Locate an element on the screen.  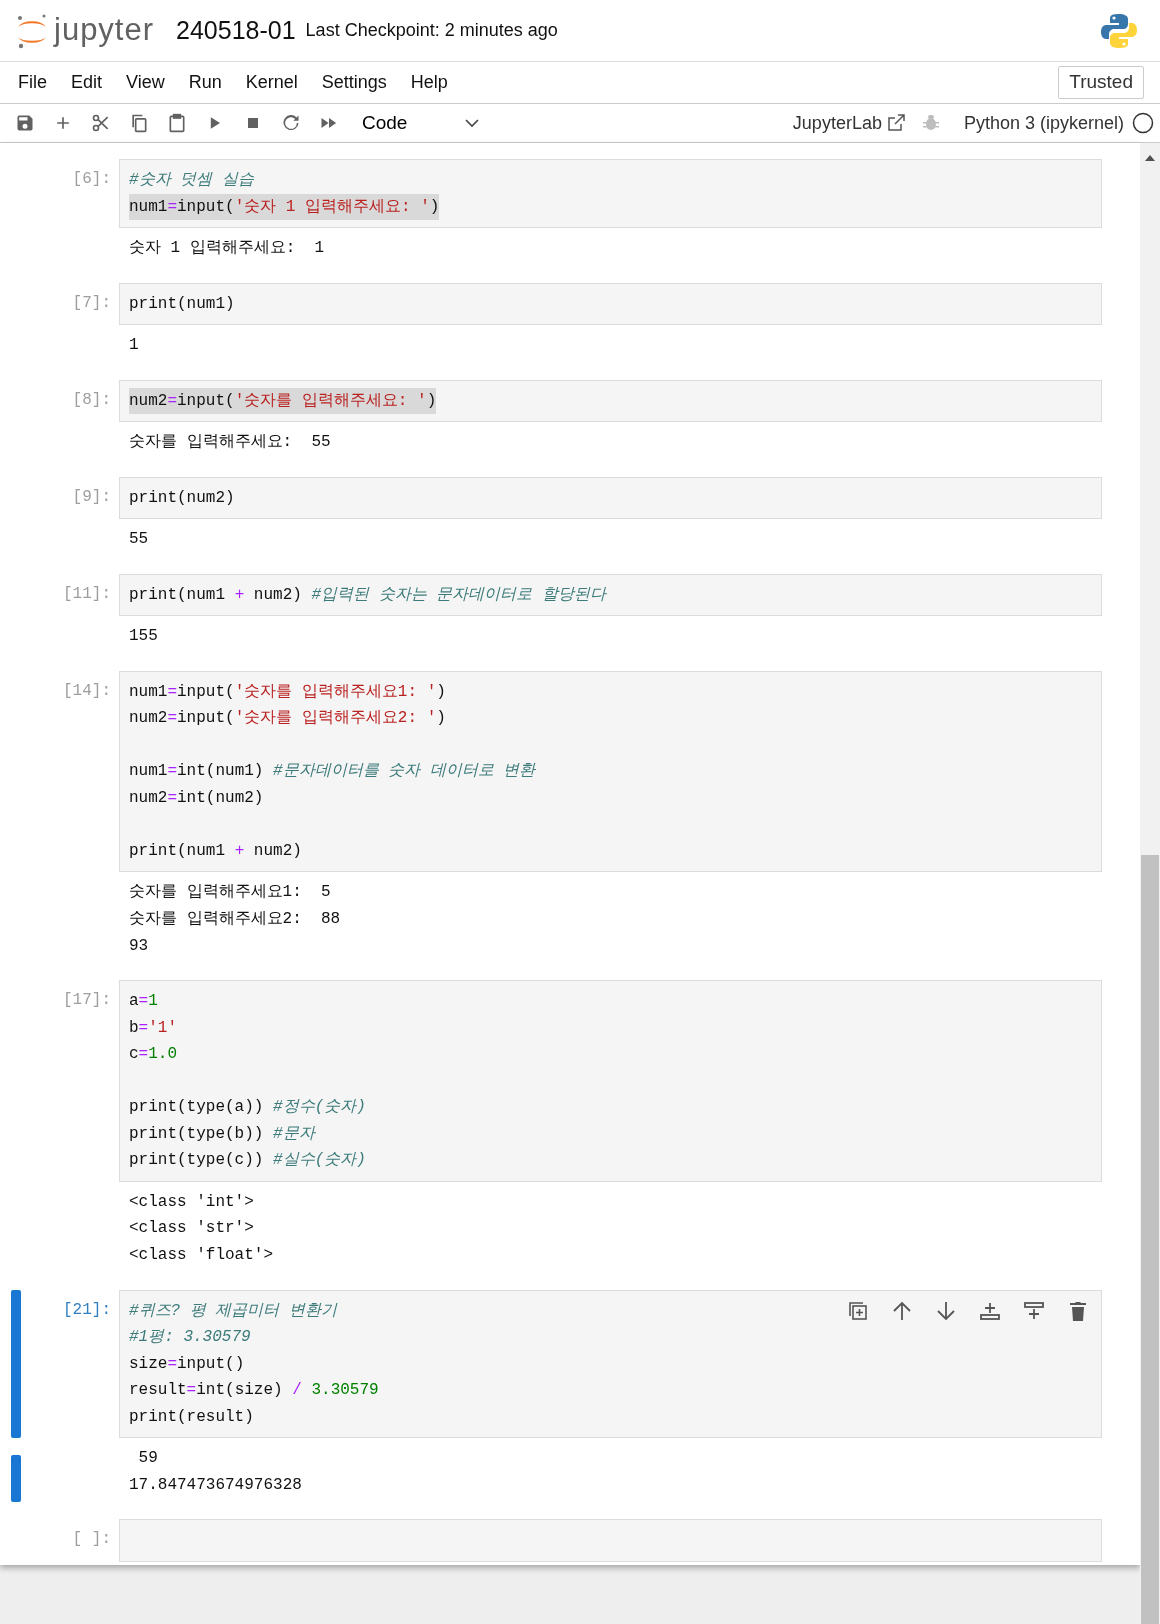
paste-icon is located at coordinates (177, 123).